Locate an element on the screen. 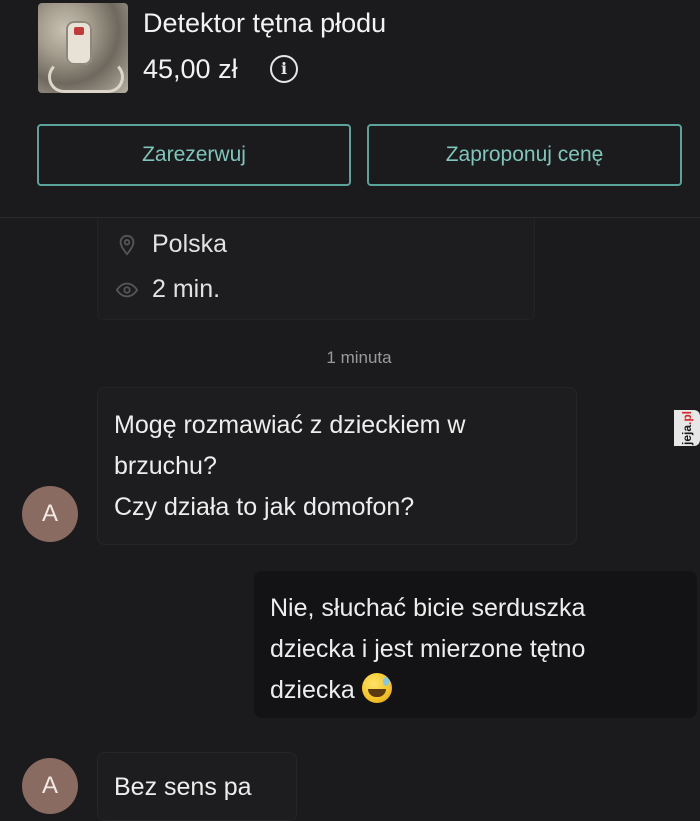 This screenshot has height=821, width=700. seen-text: 2 min. is located at coordinates (186, 289).